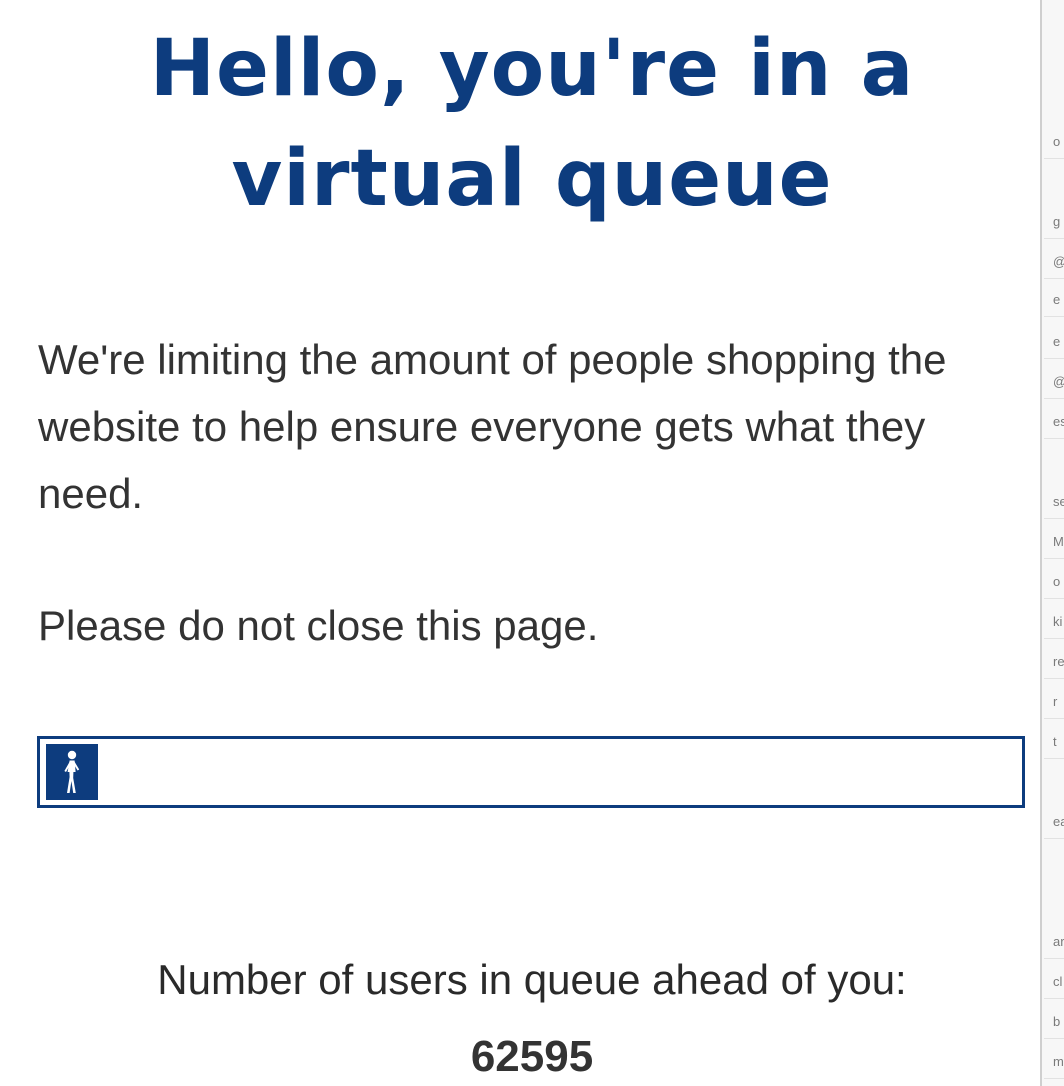 This screenshot has width=1064, height=1086. What do you see at coordinates (1058, 661) in the screenshot?
I see `background-text-fragment: re` at bounding box center [1058, 661].